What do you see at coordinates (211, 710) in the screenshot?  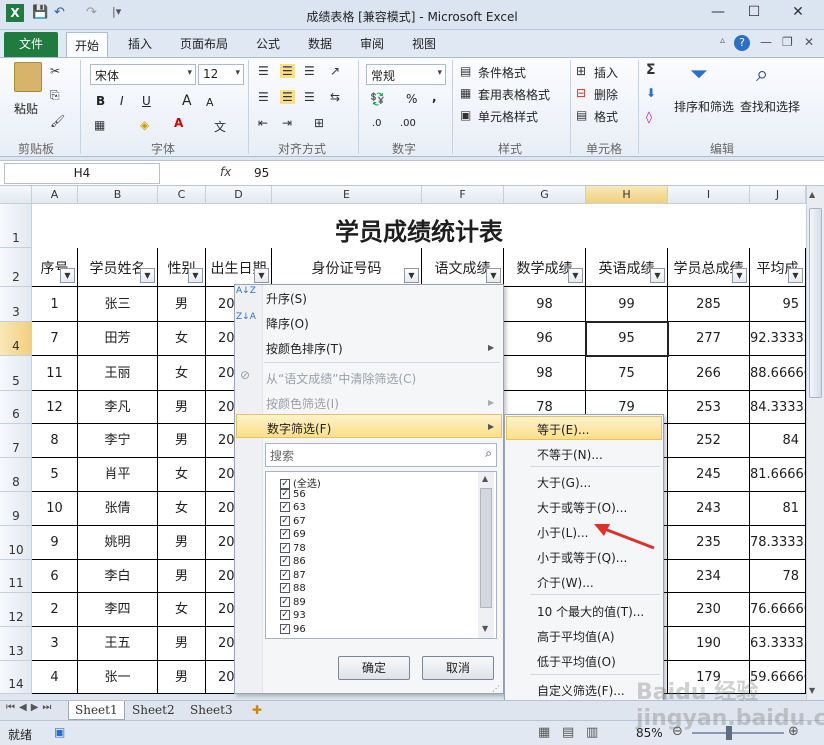 I see `sheet-tab-3: Sheet3` at bounding box center [211, 710].